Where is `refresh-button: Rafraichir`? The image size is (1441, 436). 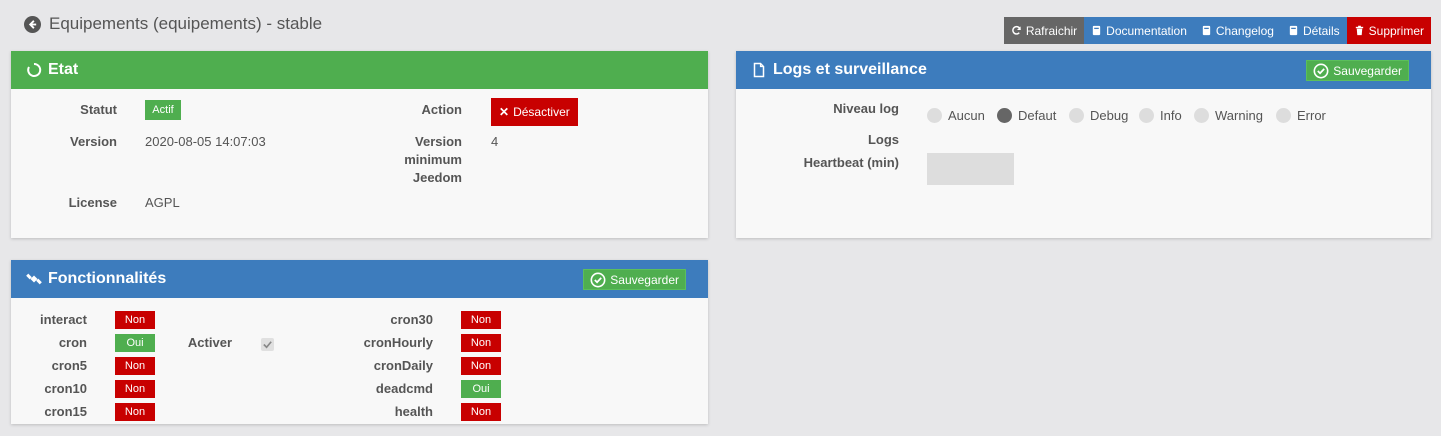 refresh-button: Rafraichir is located at coordinates (1044, 30).